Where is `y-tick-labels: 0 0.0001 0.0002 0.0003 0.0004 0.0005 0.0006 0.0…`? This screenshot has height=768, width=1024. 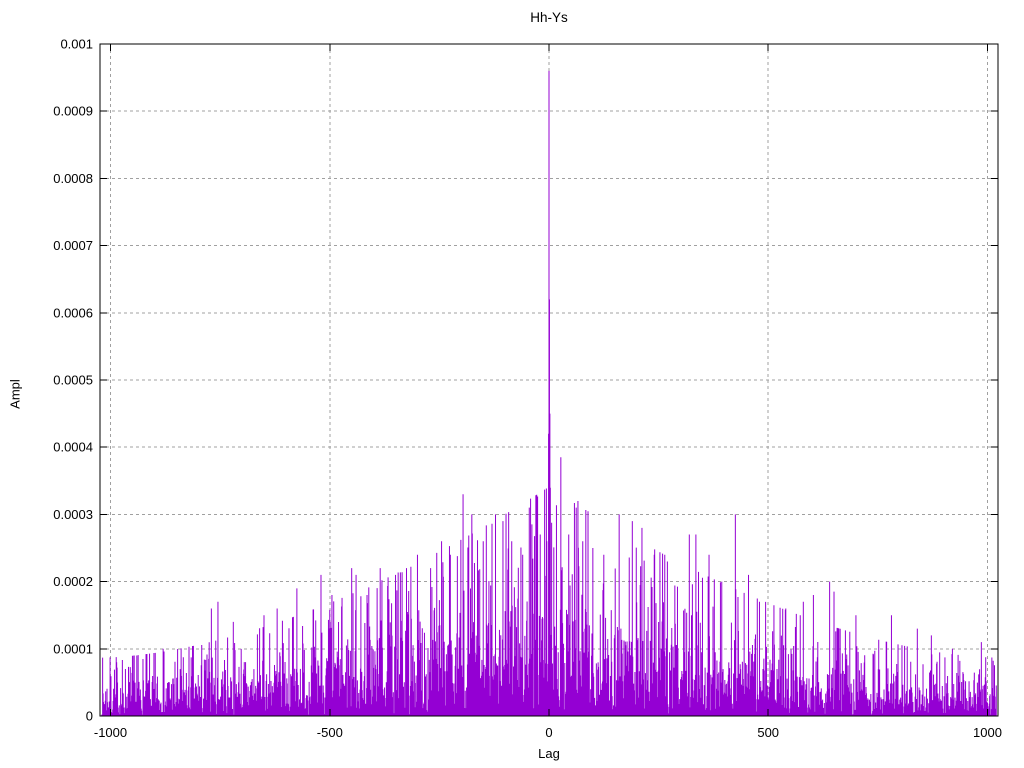
y-tick-labels: 0 0.0001 0.0002 0.0003 0.0004 0.0005 0.0006 0.0… is located at coordinates (73, 380).